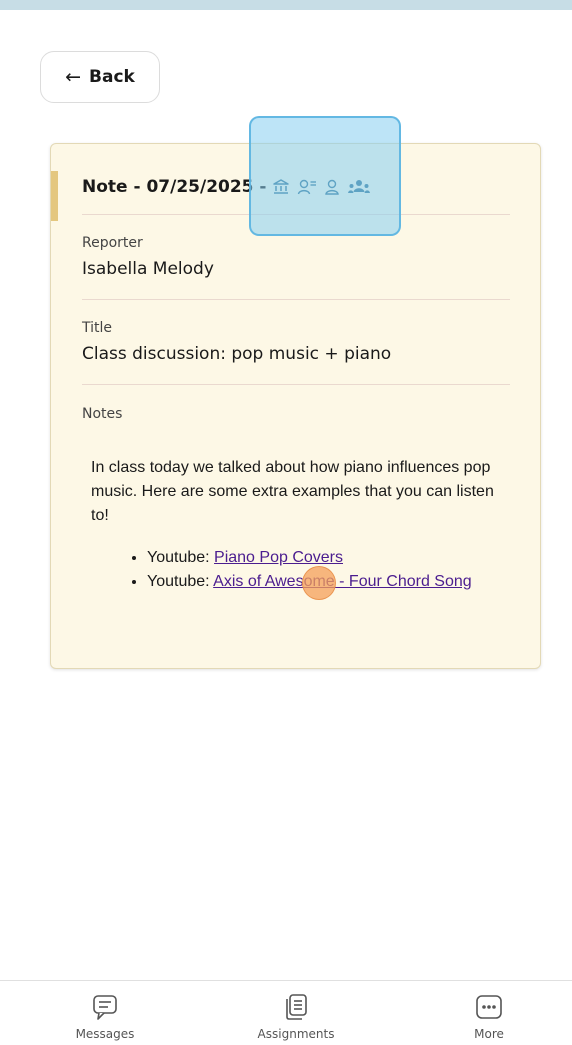 This screenshot has height=1045, width=572. I want to click on arrow-left-icon: ←, so click(73, 76).